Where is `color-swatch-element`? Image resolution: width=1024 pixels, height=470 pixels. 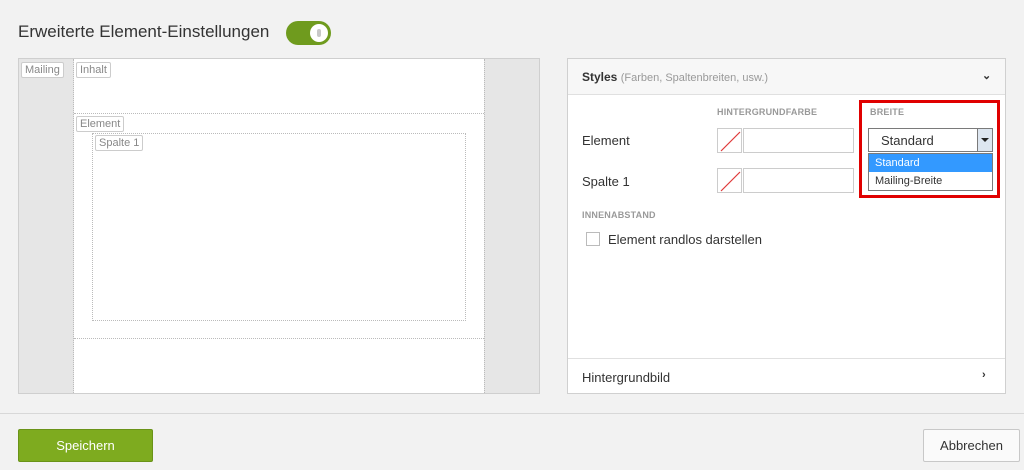 color-swatch-element is located at coordinates (729, 140).